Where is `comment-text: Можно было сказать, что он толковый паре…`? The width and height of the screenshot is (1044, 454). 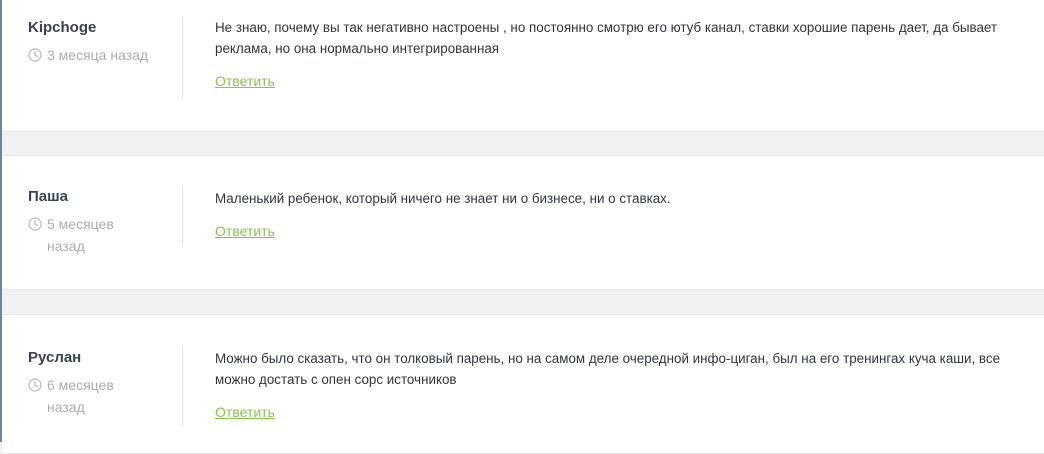 comment-text: Можно было сказать, что он толковый паре… is located at coordinates (608, 369).